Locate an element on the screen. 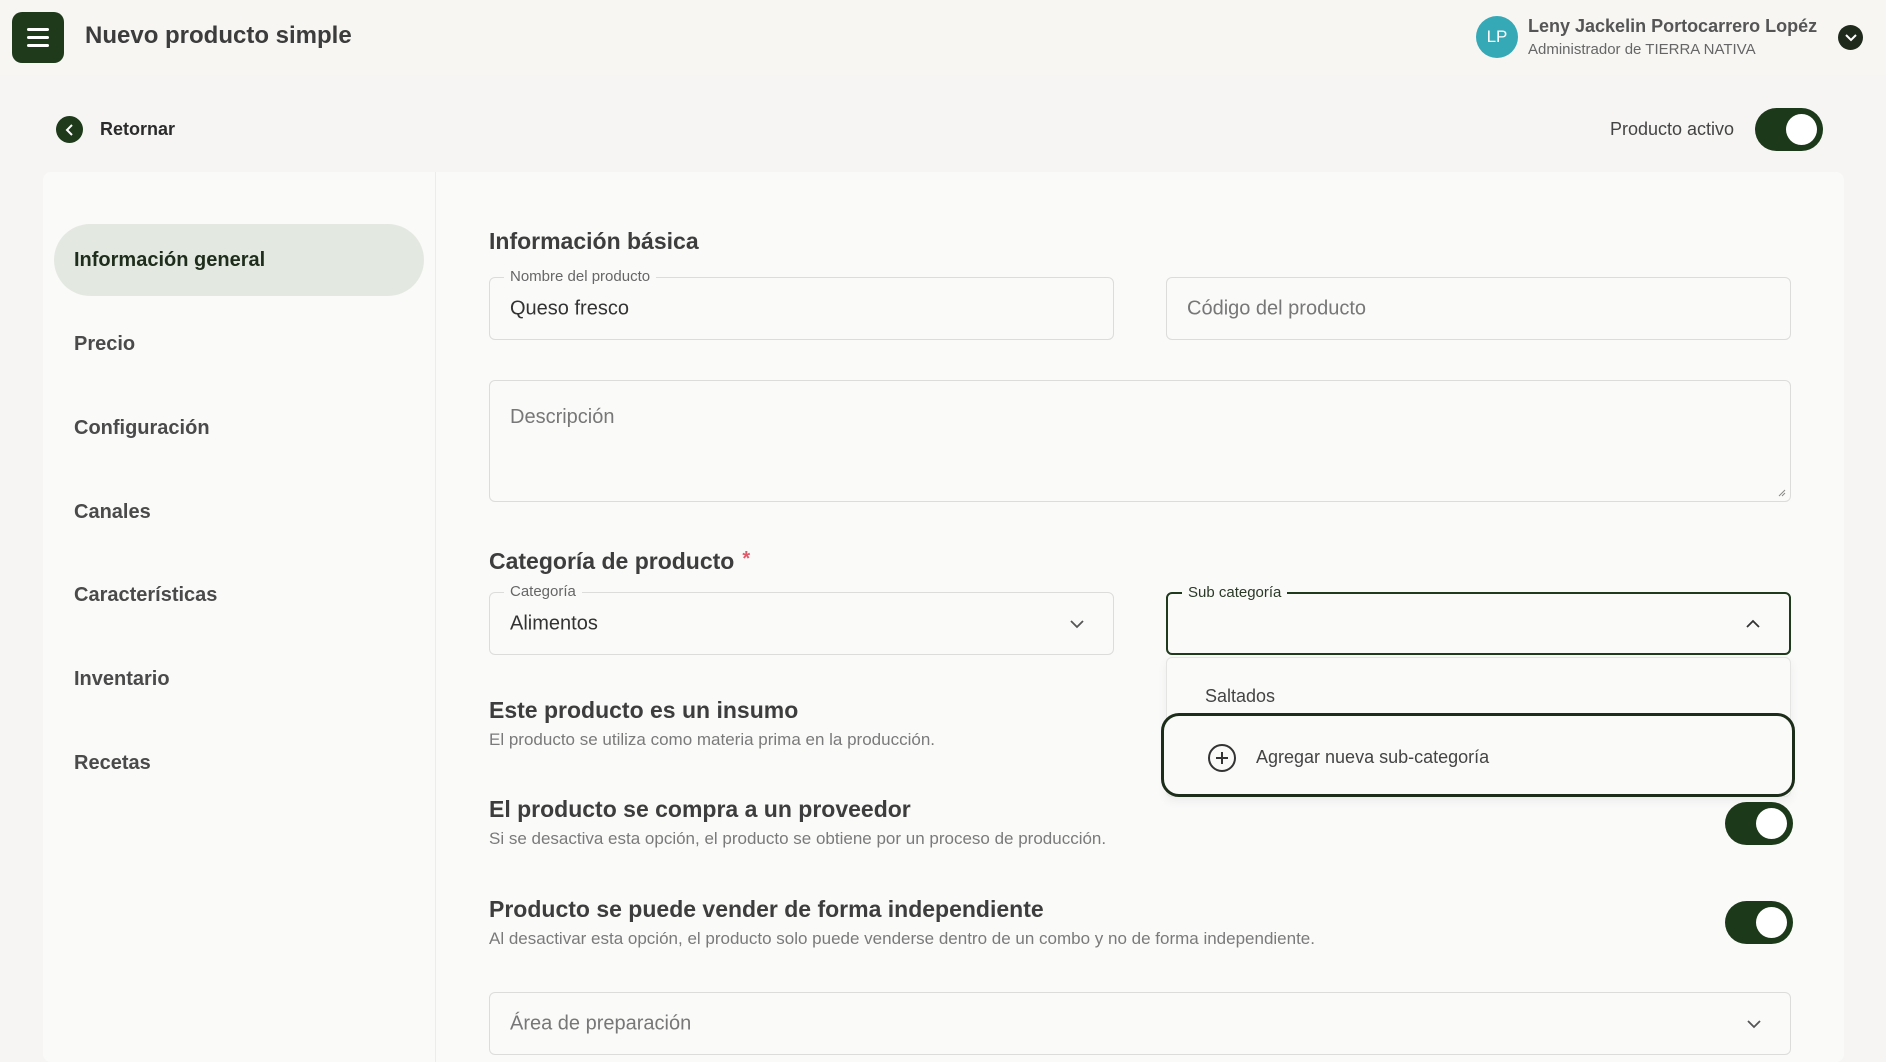  user-name: Leny Jackelin Portocarrero Lopéz is located at coordinates (1673, 26).